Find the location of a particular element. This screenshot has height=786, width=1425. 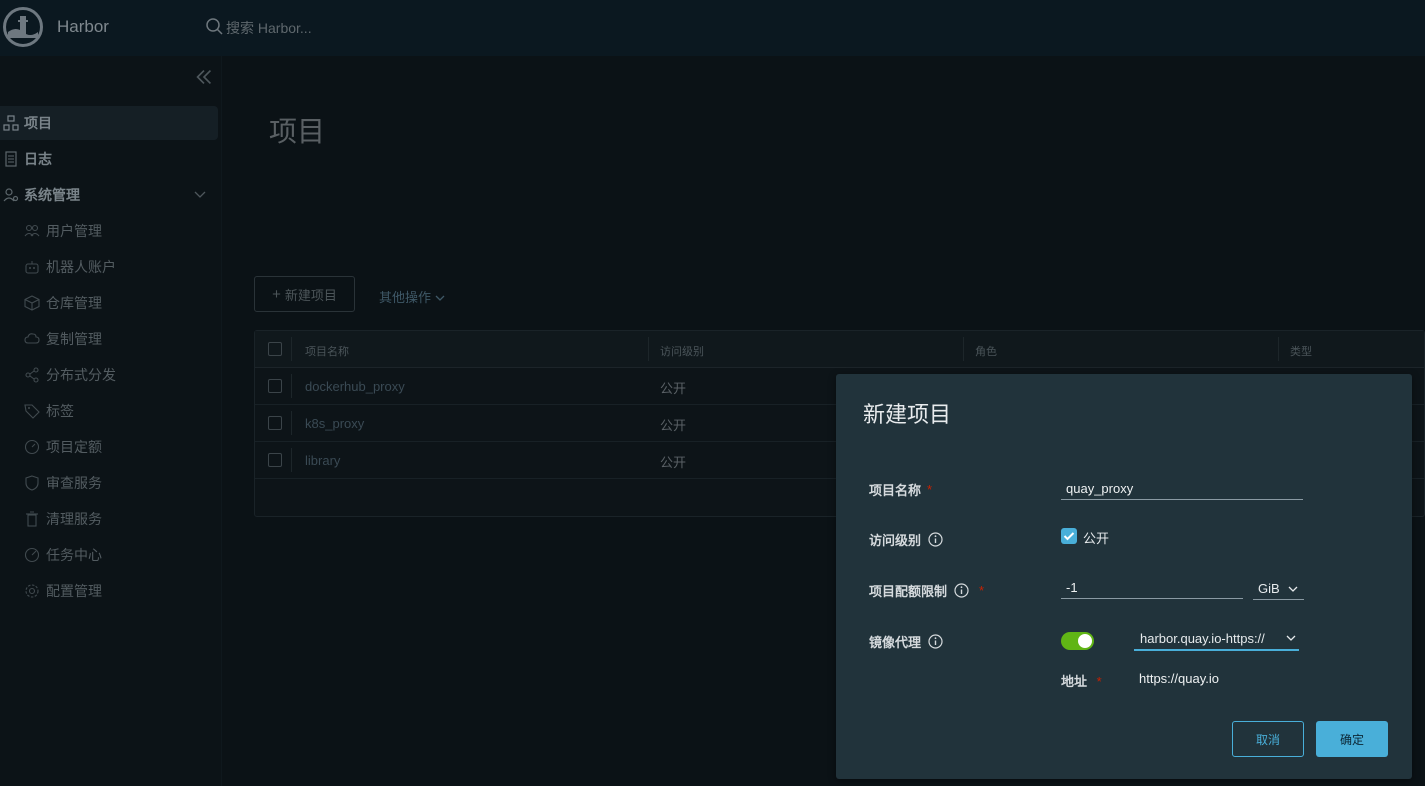

sidebar-item-users: 用户管理 is located at coordinates (109, 231).